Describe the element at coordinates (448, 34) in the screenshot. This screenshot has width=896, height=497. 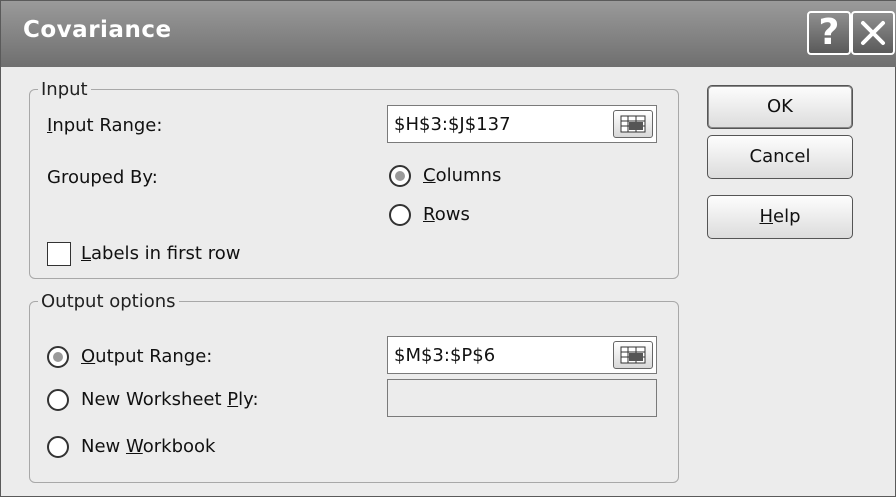
I see `title-bar: Covariance ?` at that location.